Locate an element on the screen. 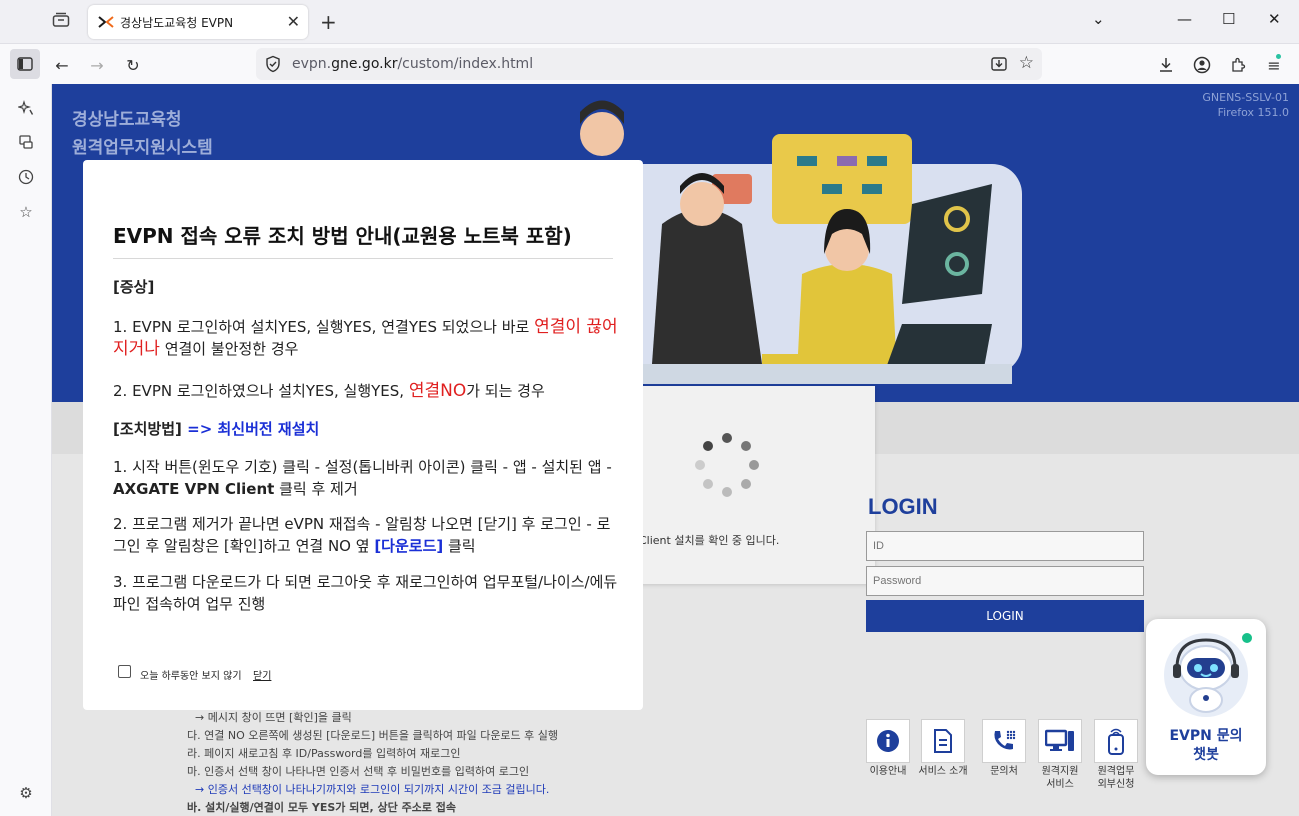 This screenshot has width=1299, height=816. menu-icon: ≡ is located at coordinates (1274, 65).